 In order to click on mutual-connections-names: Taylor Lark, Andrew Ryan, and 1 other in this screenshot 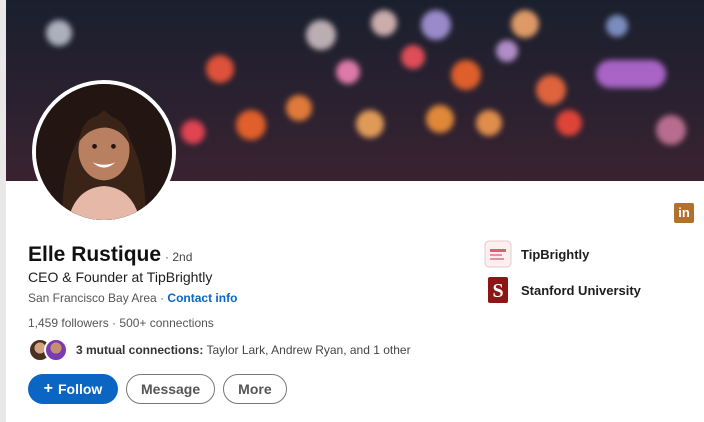, I will do `click(308, 350)`.